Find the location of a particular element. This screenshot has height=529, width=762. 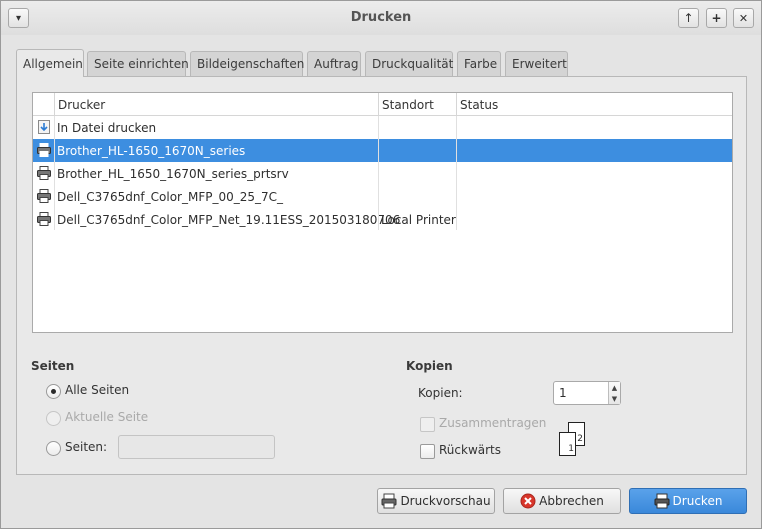

window-title: Drucken is located at coordinates (381, 17).